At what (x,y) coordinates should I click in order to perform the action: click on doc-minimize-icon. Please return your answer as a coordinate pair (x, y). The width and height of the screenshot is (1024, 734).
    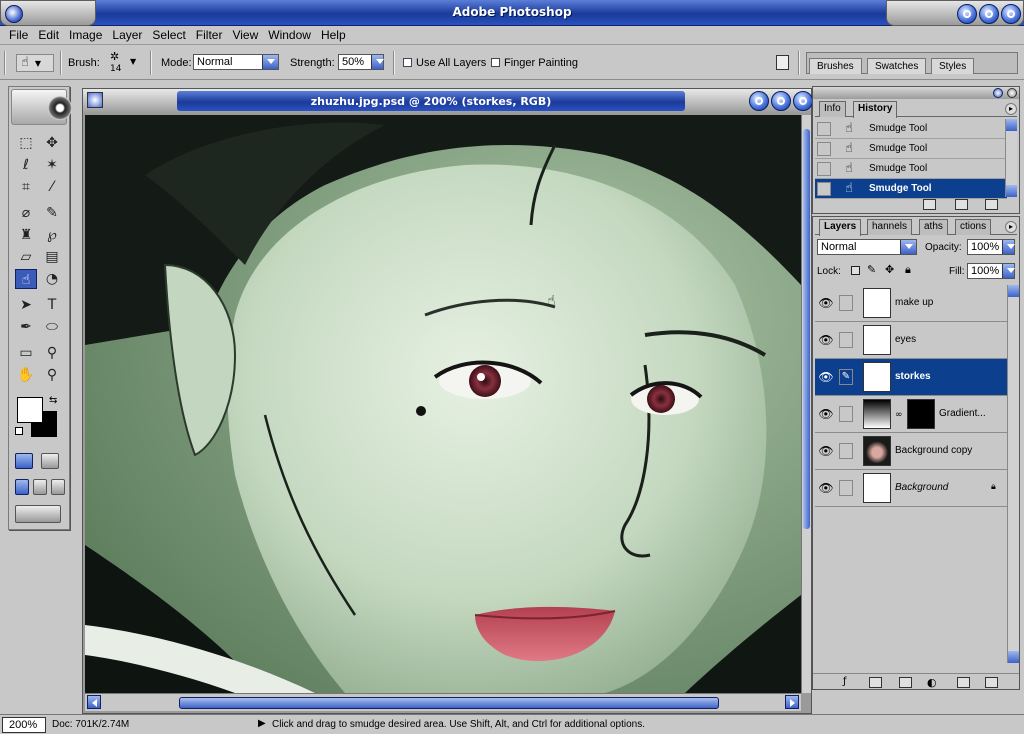
    Looking at the image, I should click on (759, 101).